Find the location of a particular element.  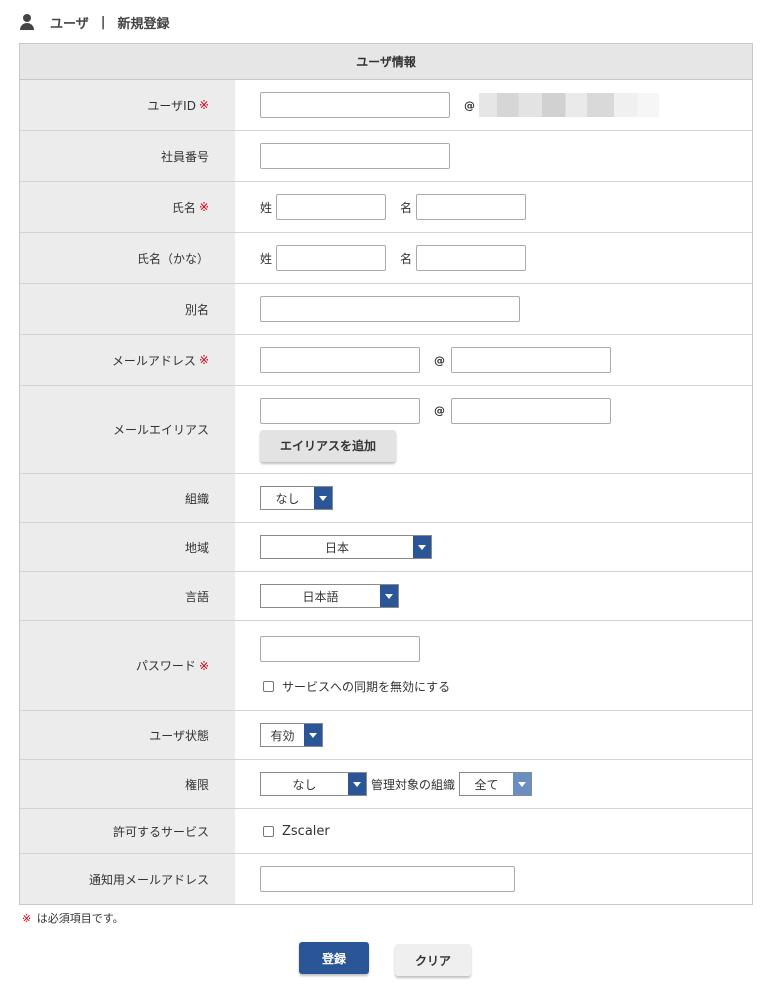

employee-no-label: 社員番号 is located at coordinates (184, 156).